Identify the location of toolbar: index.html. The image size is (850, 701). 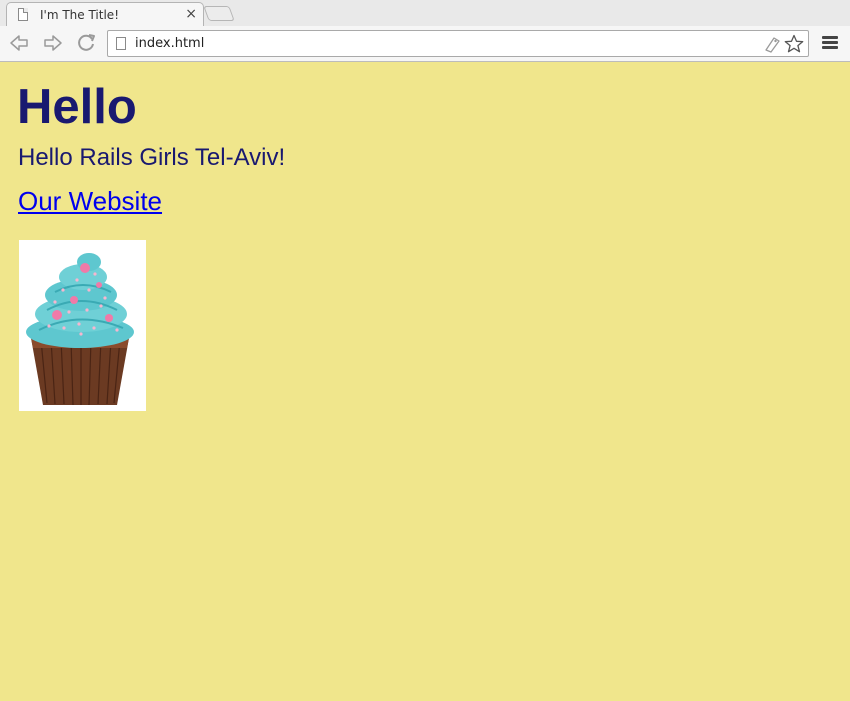
(425, 44).